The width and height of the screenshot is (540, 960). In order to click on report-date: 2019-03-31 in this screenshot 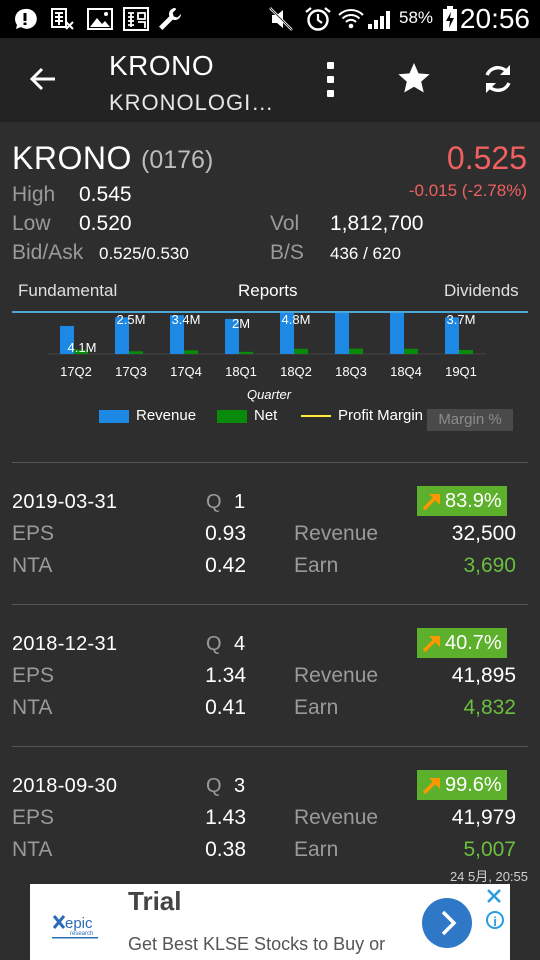, I will do `click(65, 502)`.